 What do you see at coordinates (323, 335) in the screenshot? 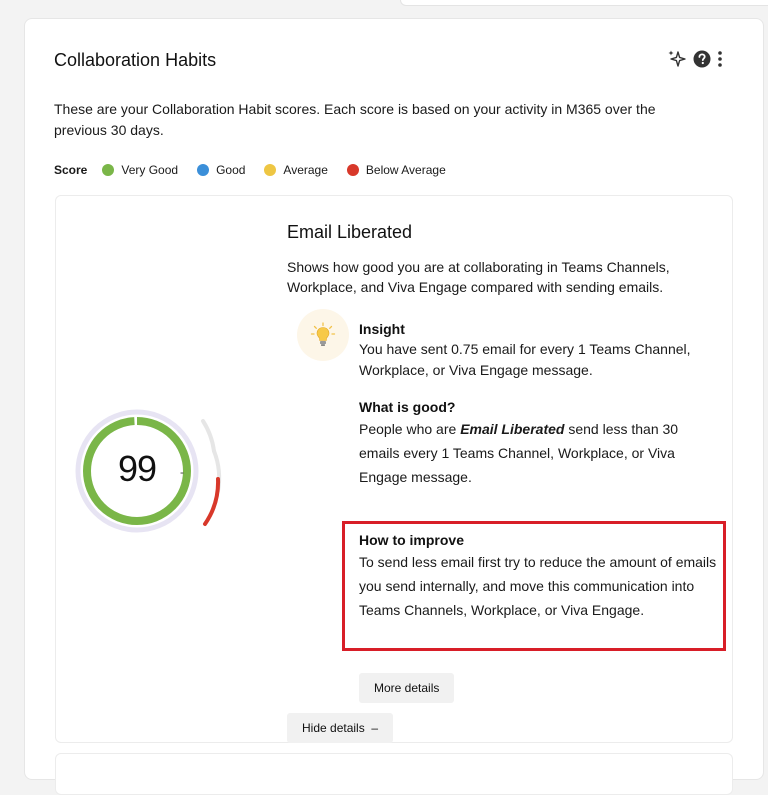
I see `lightbulb-icon` at bounding box center [323, 335].